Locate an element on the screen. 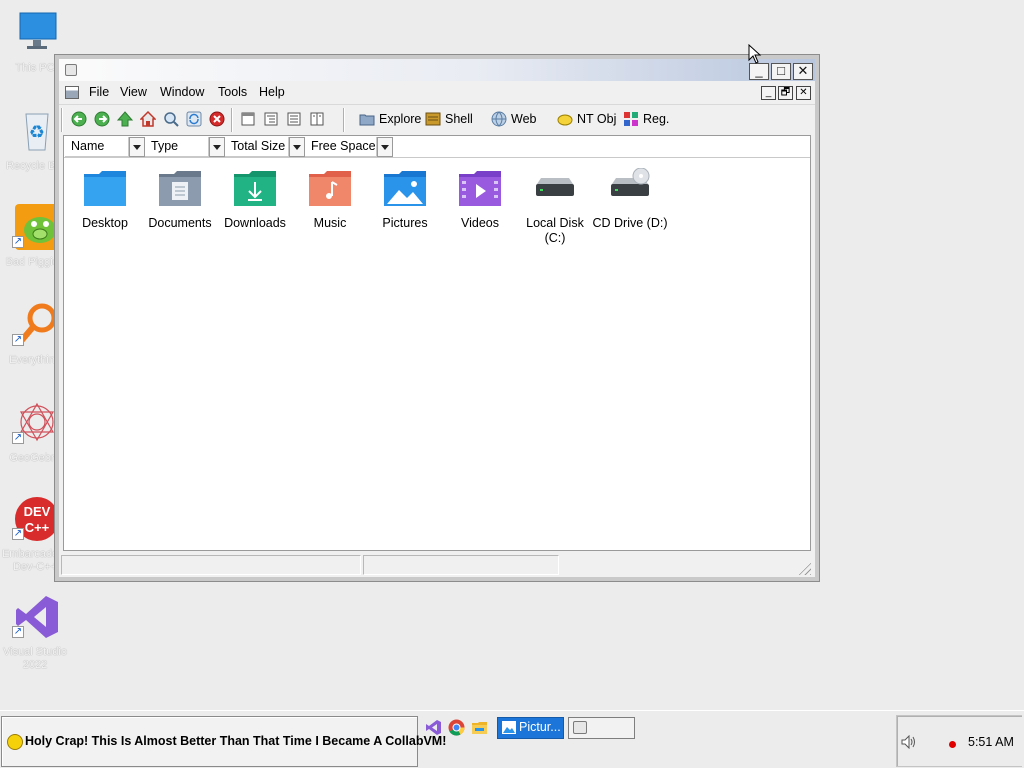  search-icon is located at coordinates (171, 119).